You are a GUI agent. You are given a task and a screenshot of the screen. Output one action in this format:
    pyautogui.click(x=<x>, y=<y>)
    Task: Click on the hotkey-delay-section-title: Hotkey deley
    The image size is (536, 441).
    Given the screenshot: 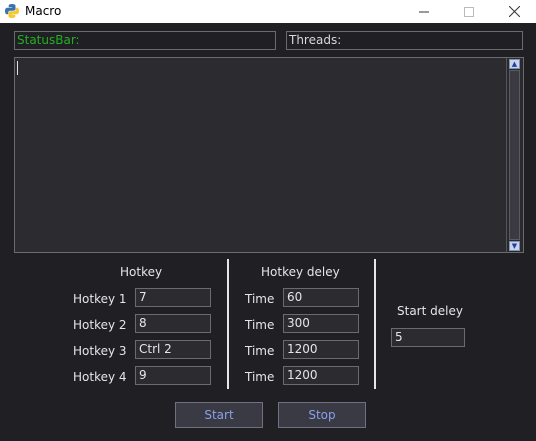 What is the action you would take?
    pyautogui.click(x=300, y=272)
    